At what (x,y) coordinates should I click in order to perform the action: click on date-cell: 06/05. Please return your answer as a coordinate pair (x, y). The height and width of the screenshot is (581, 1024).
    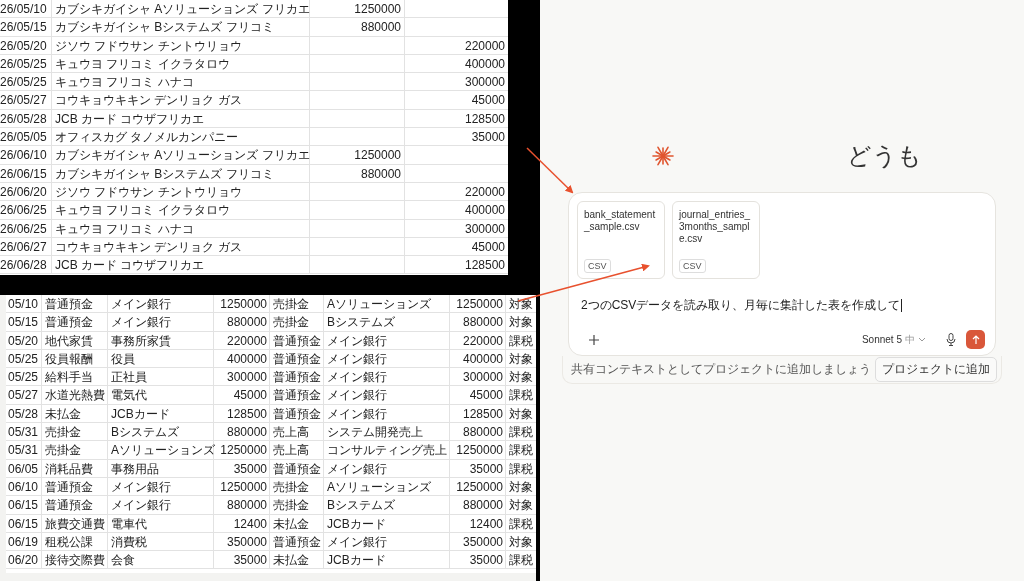
    Looking at the image, I should click on (24, 468).